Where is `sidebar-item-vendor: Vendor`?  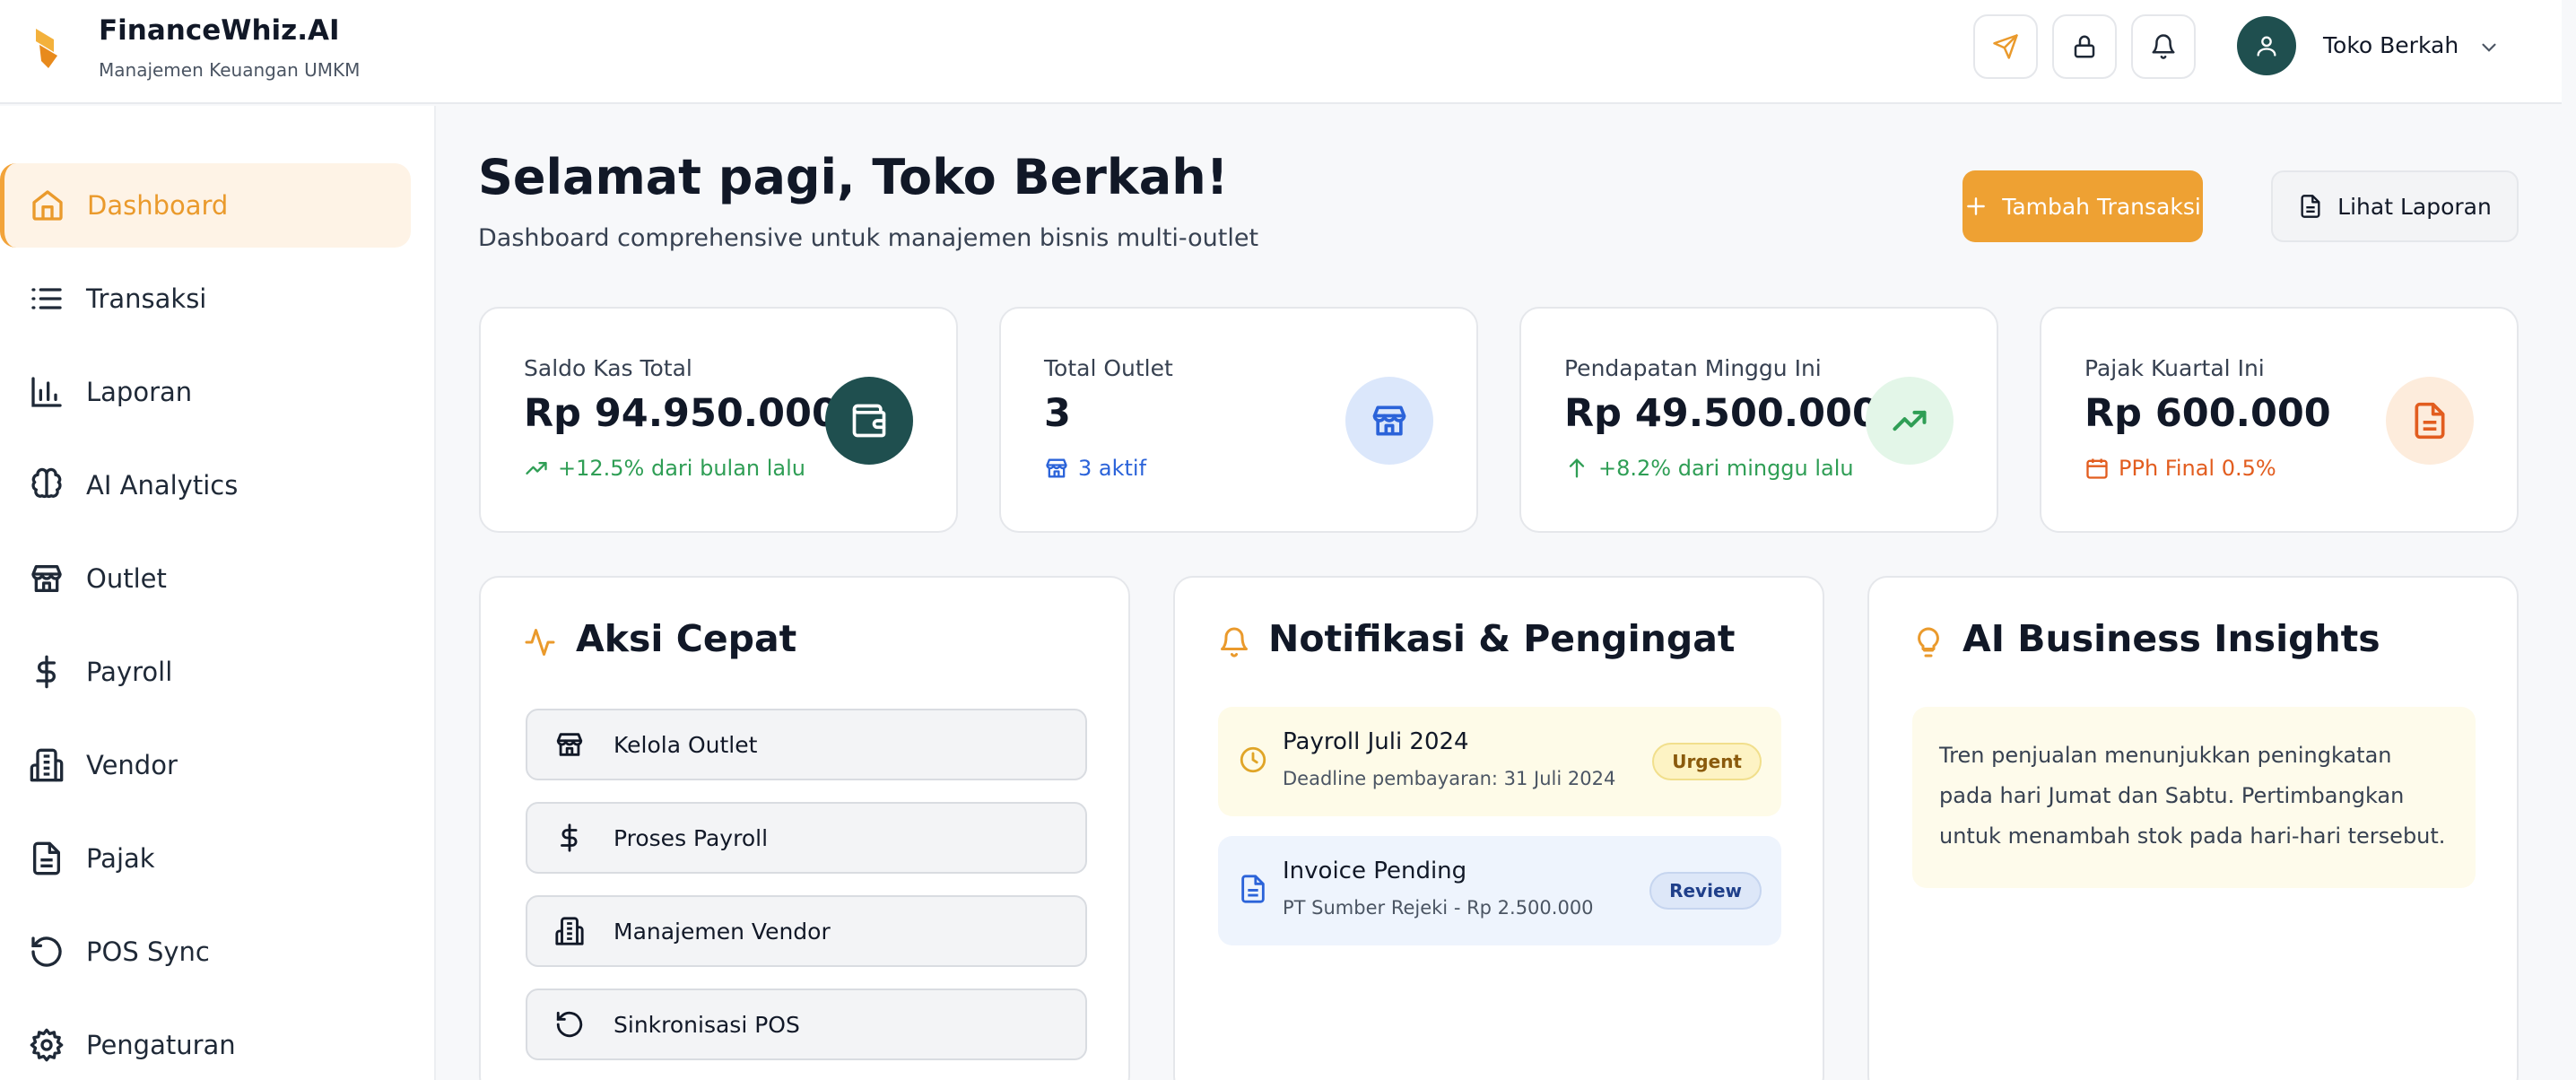
sidebar-item-vendor: Vendor is located at coordinates (209, 765).